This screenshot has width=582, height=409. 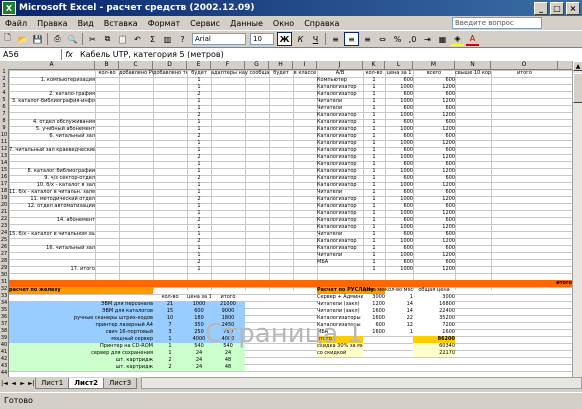 What do you see at coordinates (81, 311) in the screenshot?
I see `hw-row-label: ЭВМ для каталогов` at bounding box center [81, 311].